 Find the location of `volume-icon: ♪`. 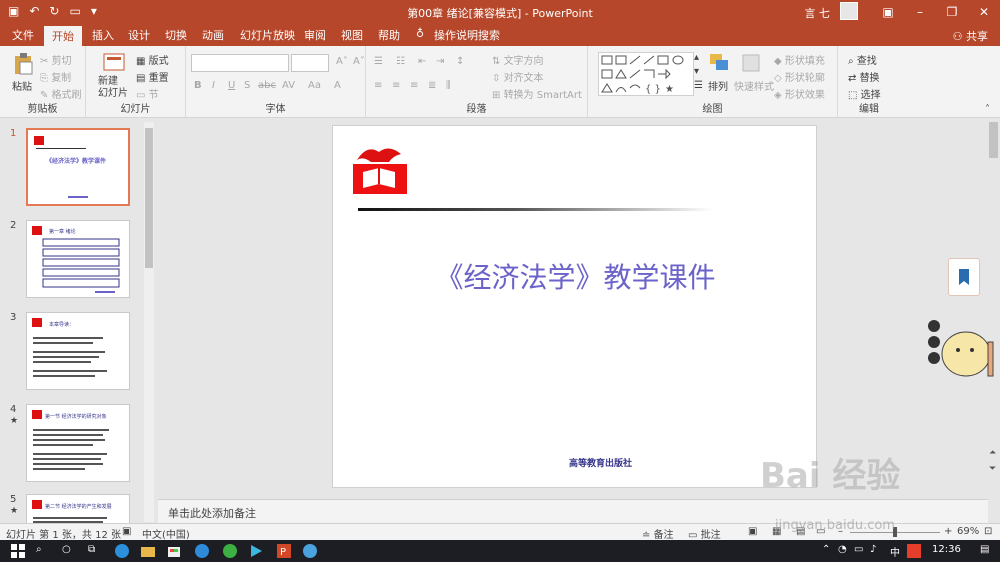

volume-icon: ♪ is located at coordinates (873, 549).